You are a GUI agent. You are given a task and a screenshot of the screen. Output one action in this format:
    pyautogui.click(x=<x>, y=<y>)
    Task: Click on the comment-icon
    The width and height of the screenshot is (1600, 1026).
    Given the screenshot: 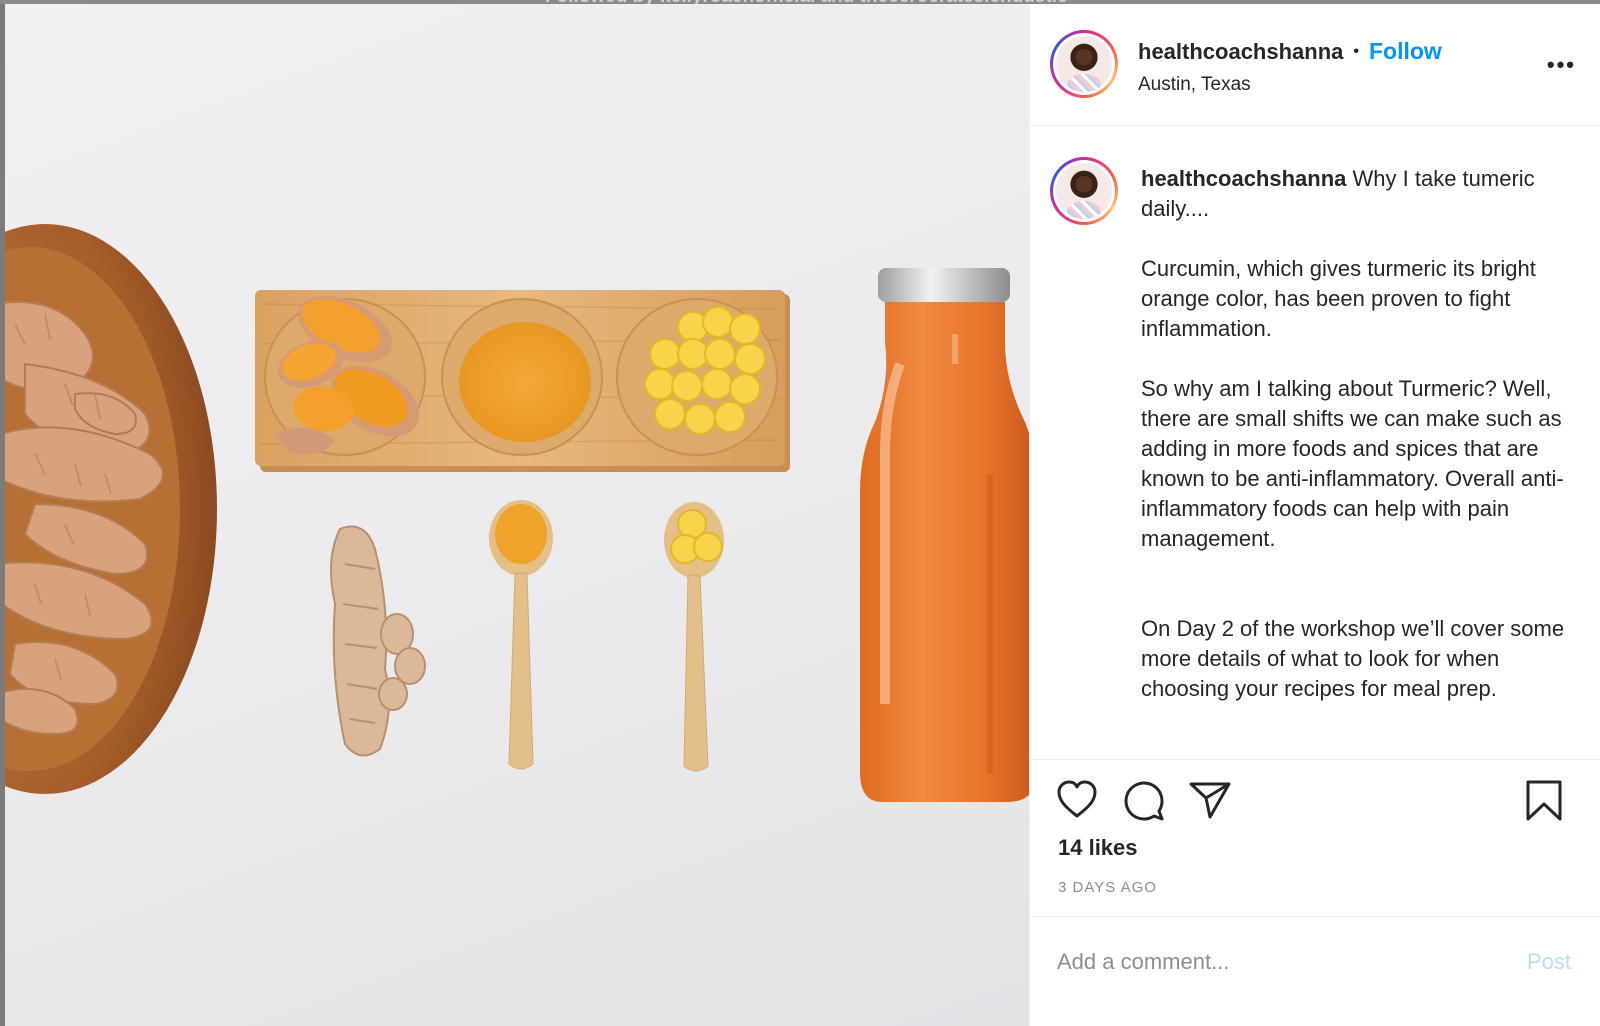 What is the action you would take?
    pyautogui.click(x=1144, y=803)
    